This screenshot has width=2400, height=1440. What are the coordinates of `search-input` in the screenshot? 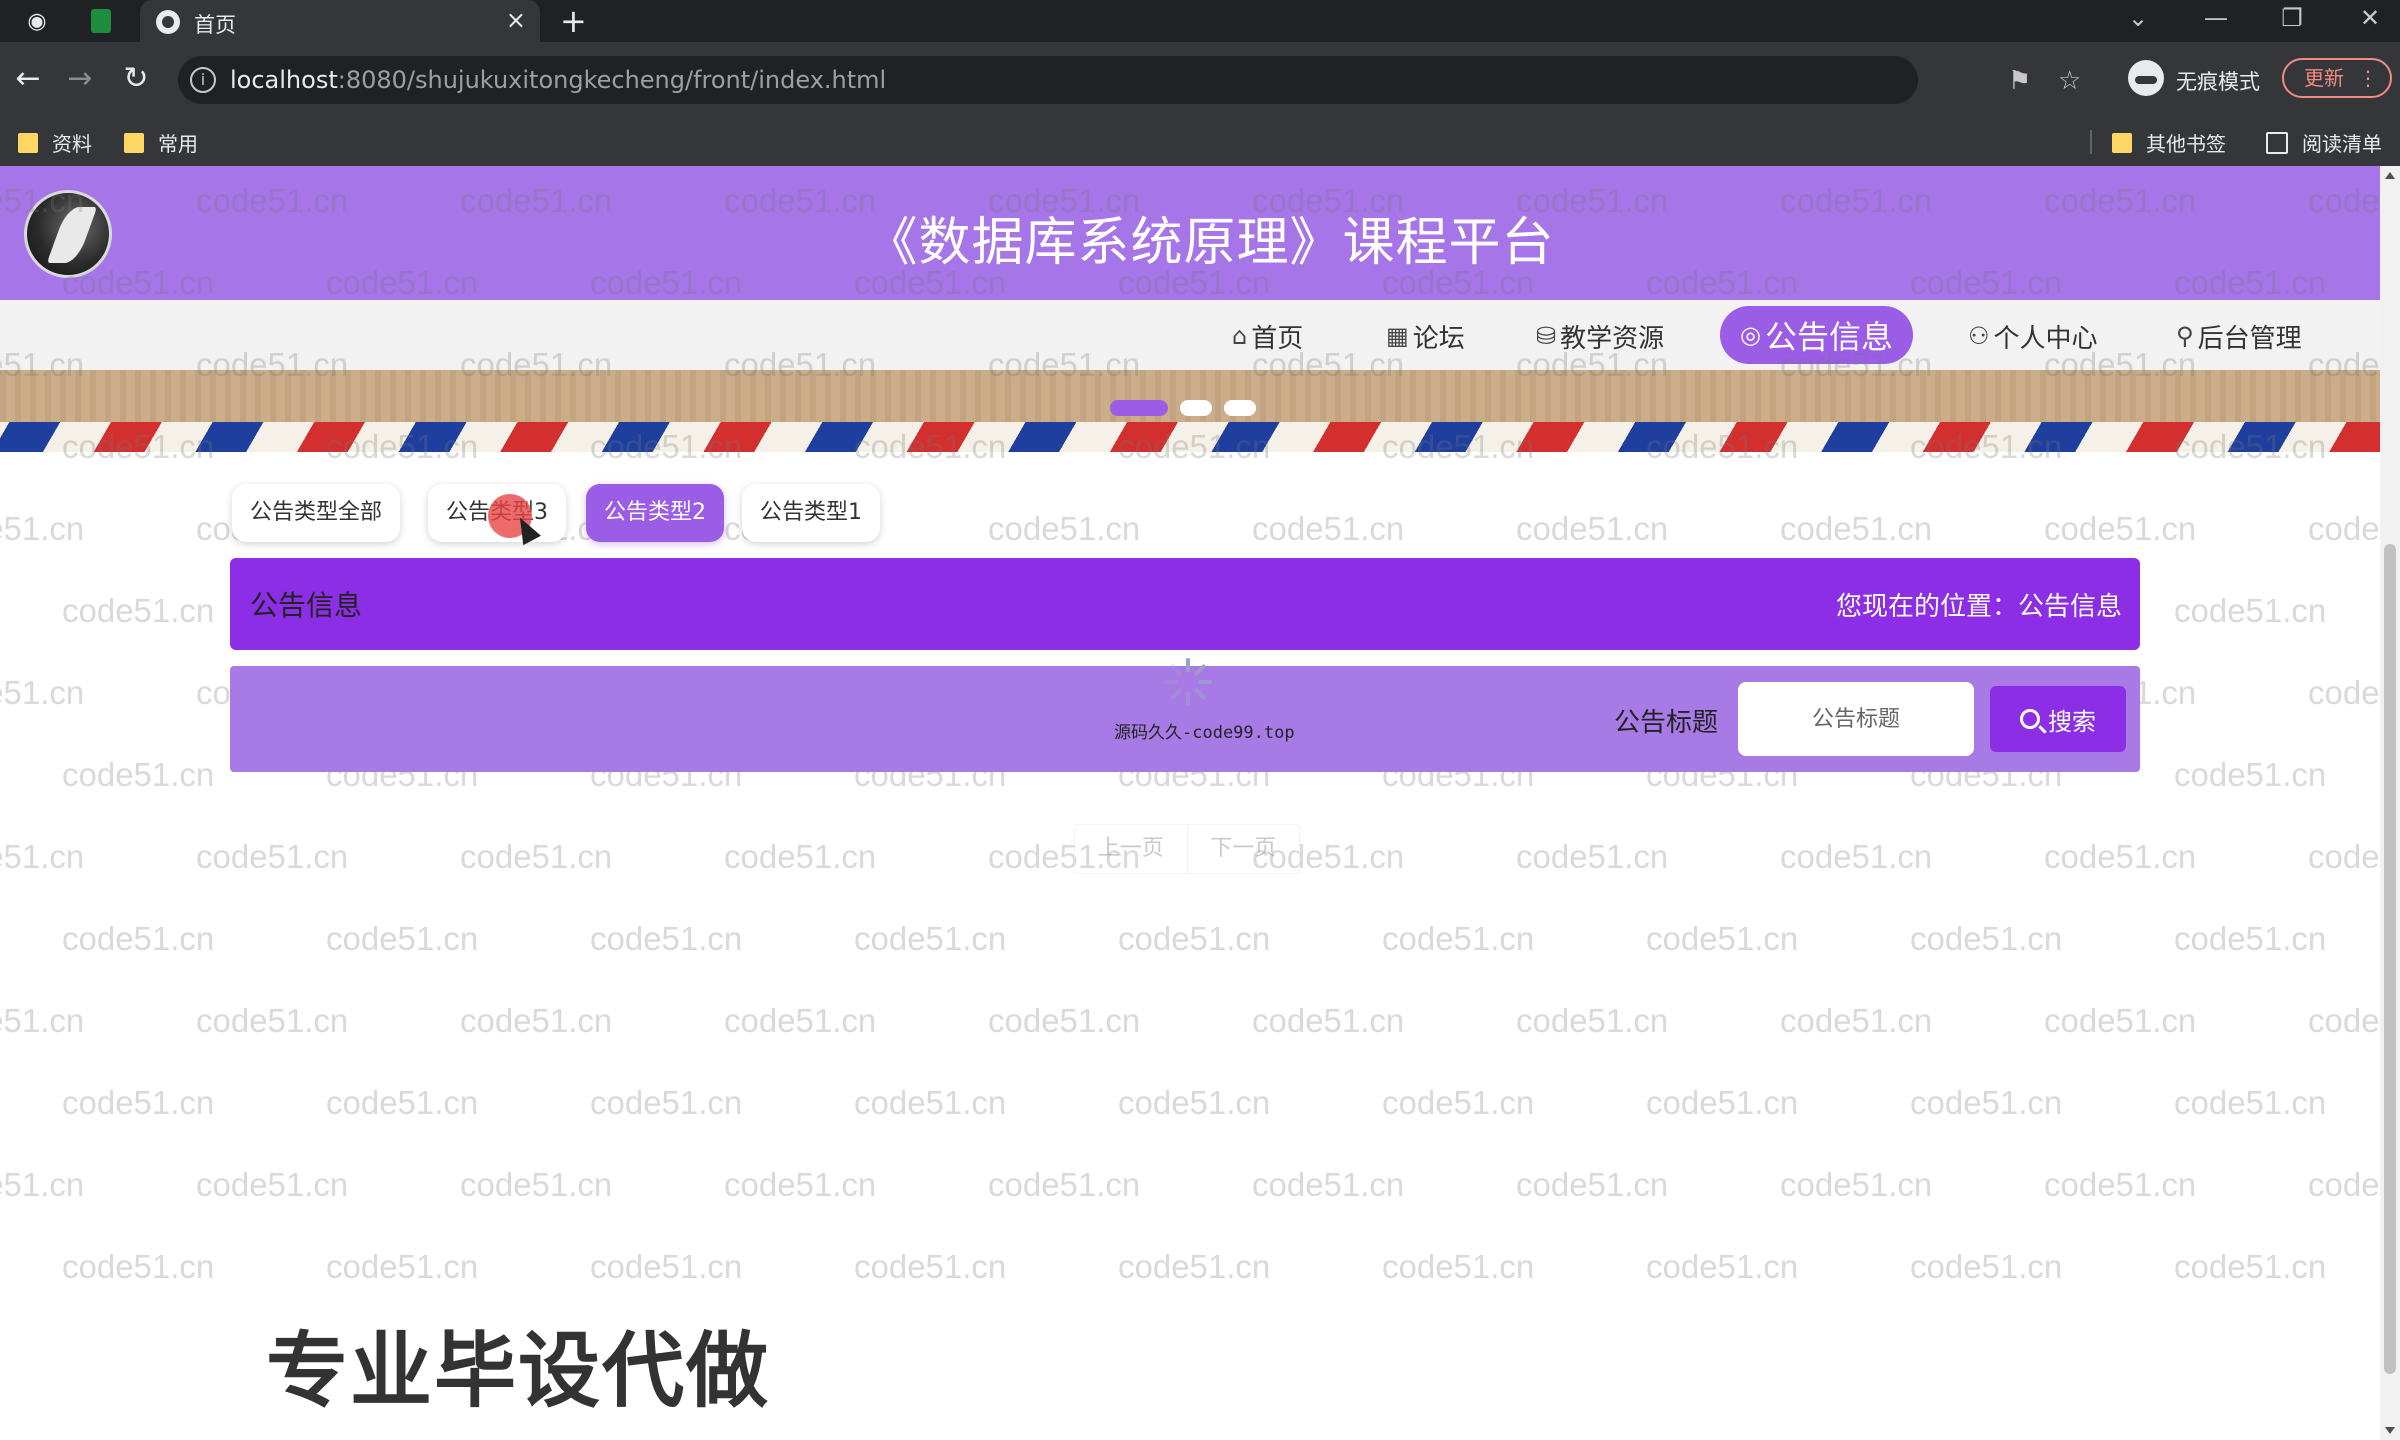 It's located at (1856, 719).